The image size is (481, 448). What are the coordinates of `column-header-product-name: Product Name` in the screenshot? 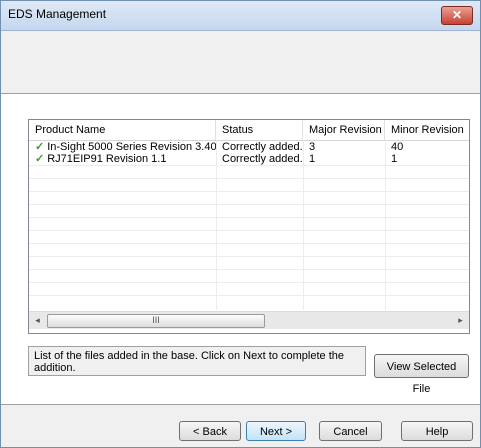 It's located at (122, 130).